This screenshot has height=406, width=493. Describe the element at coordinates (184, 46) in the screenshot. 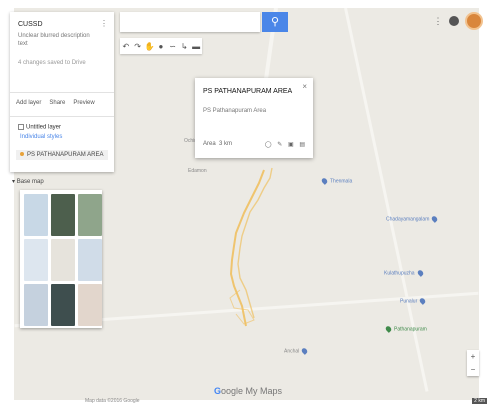

I see `directions-icon: ↳` at that location.